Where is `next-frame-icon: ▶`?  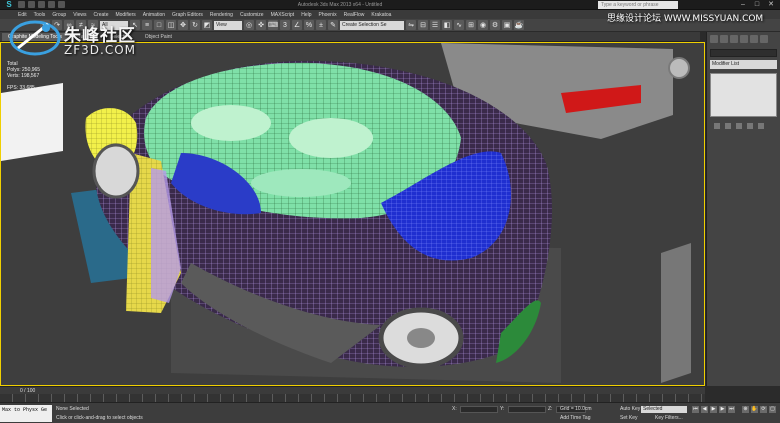 next-frame-icon: ▶ is located at coordinates (722, 409).